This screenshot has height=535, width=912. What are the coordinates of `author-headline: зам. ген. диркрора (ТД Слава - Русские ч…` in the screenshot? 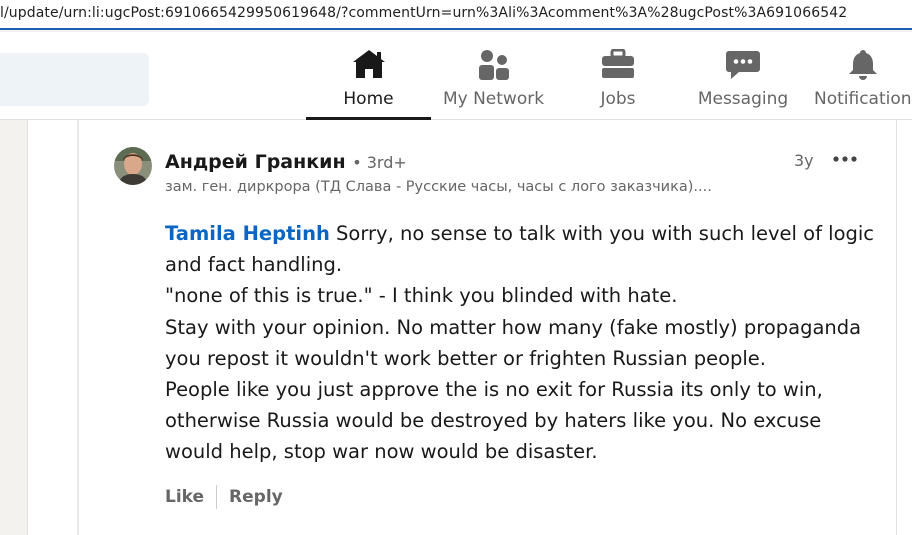 It's located at (438, 187).